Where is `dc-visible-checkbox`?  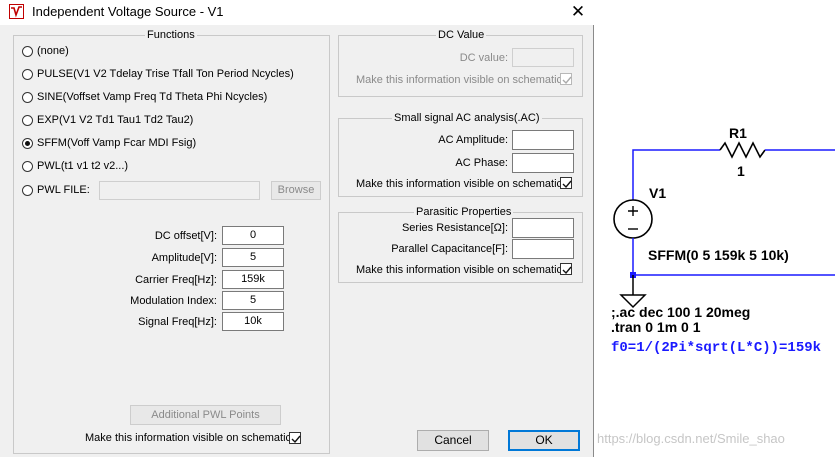 dc-visible-checkbox is located at coordinates (566, 79).